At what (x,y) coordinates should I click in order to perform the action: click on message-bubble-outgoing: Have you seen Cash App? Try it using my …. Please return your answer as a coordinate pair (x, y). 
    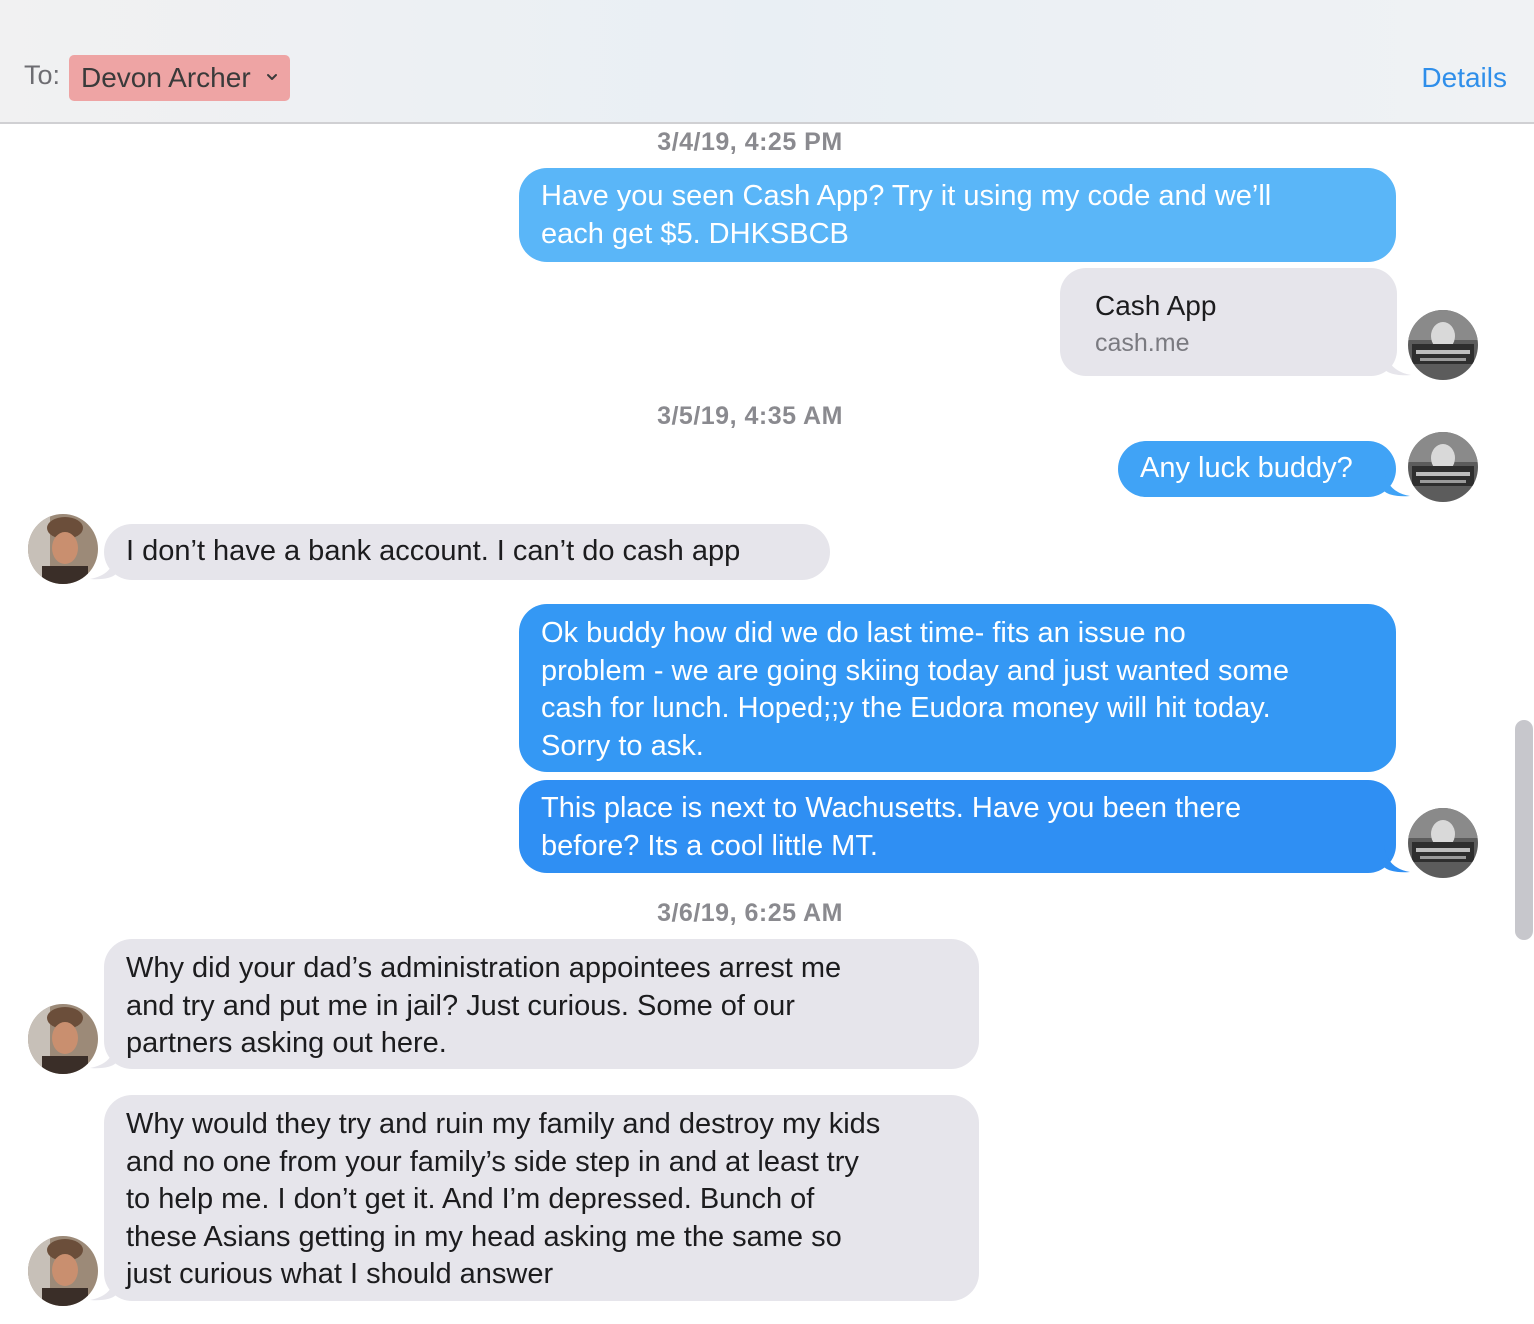
    Looking at the image, I should click on (957, 215).